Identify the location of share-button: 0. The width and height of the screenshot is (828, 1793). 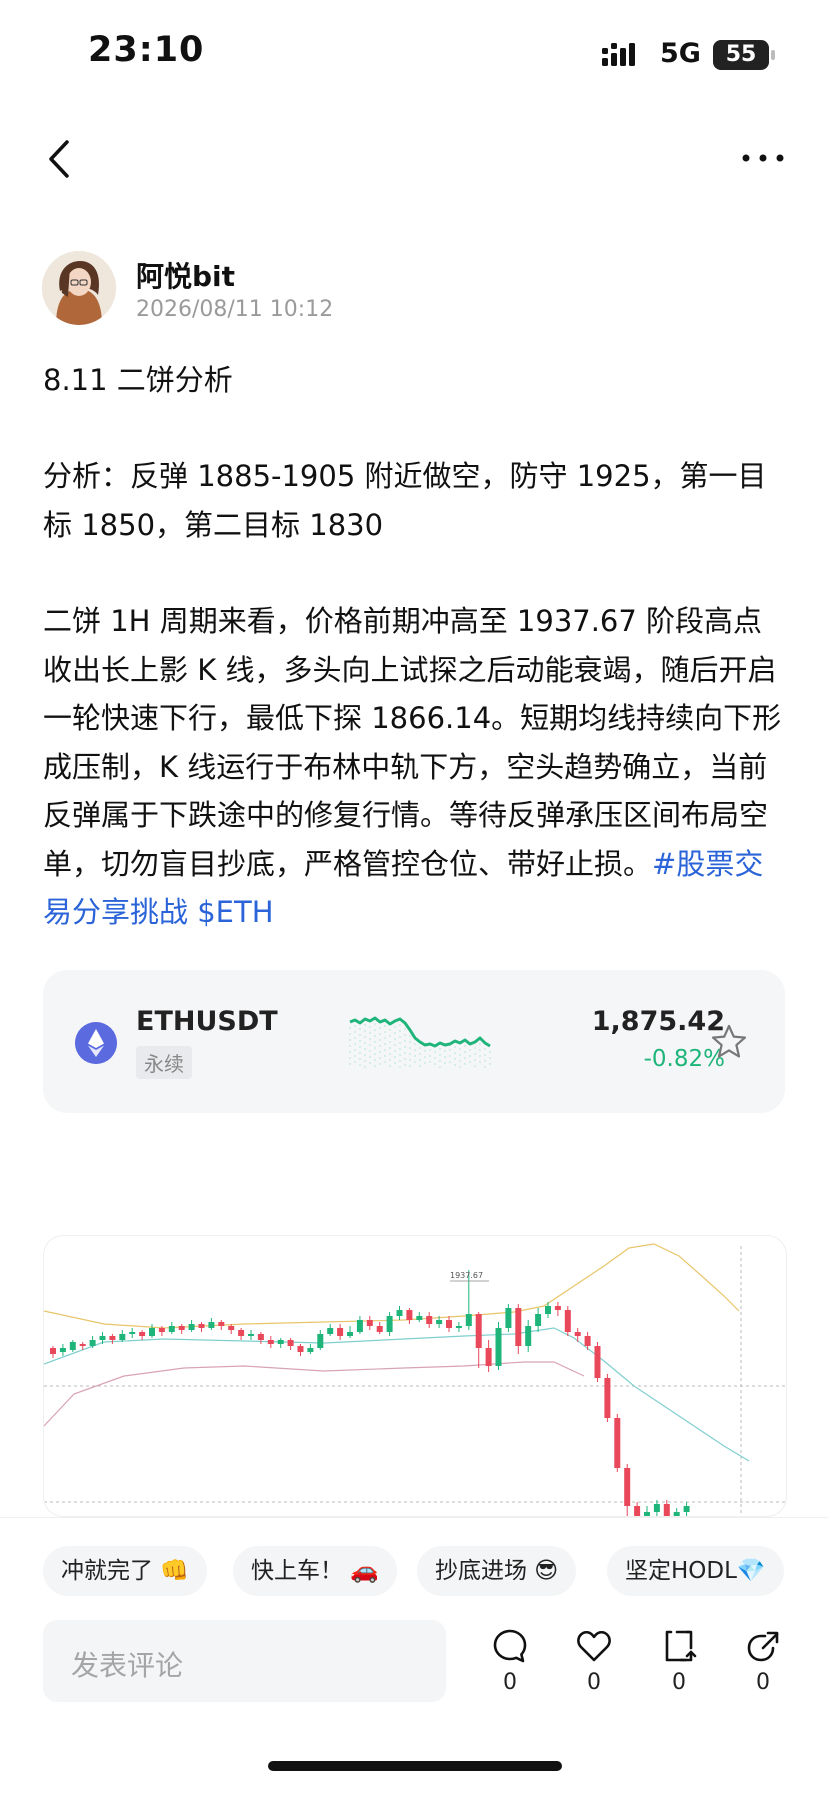
(763, 1666).